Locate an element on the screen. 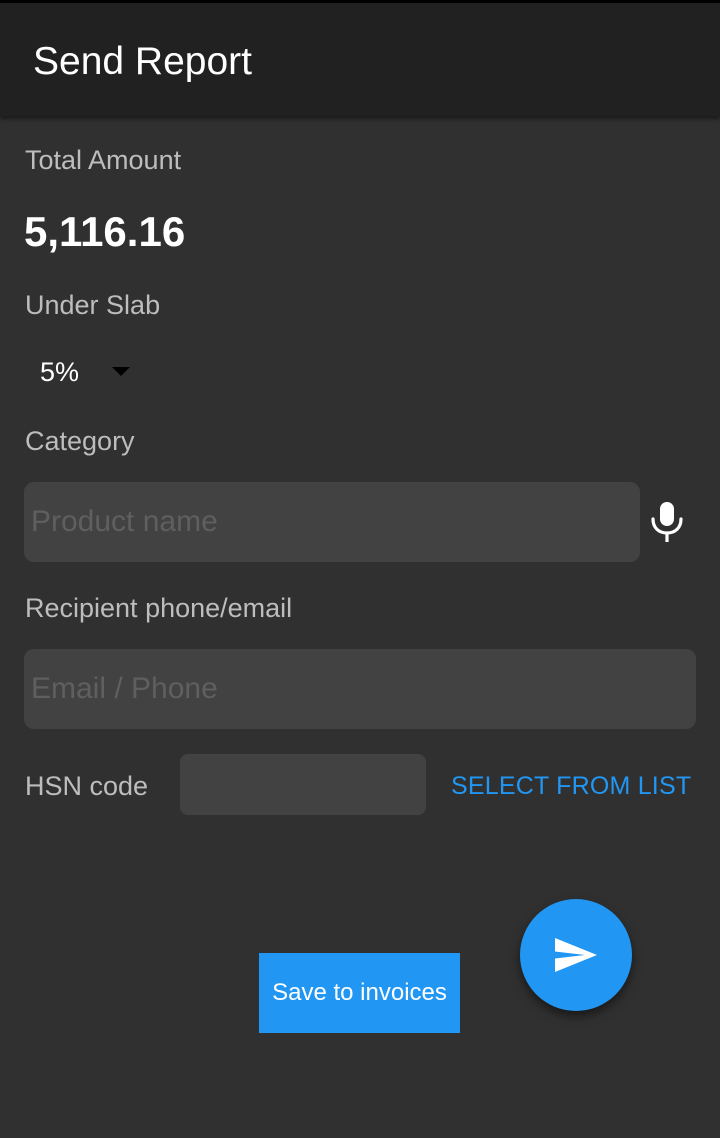 Image resolution: width=720 pixels, height=1138 pixels. total-amount-label: Total Amount is located at coordinates (103, 160).